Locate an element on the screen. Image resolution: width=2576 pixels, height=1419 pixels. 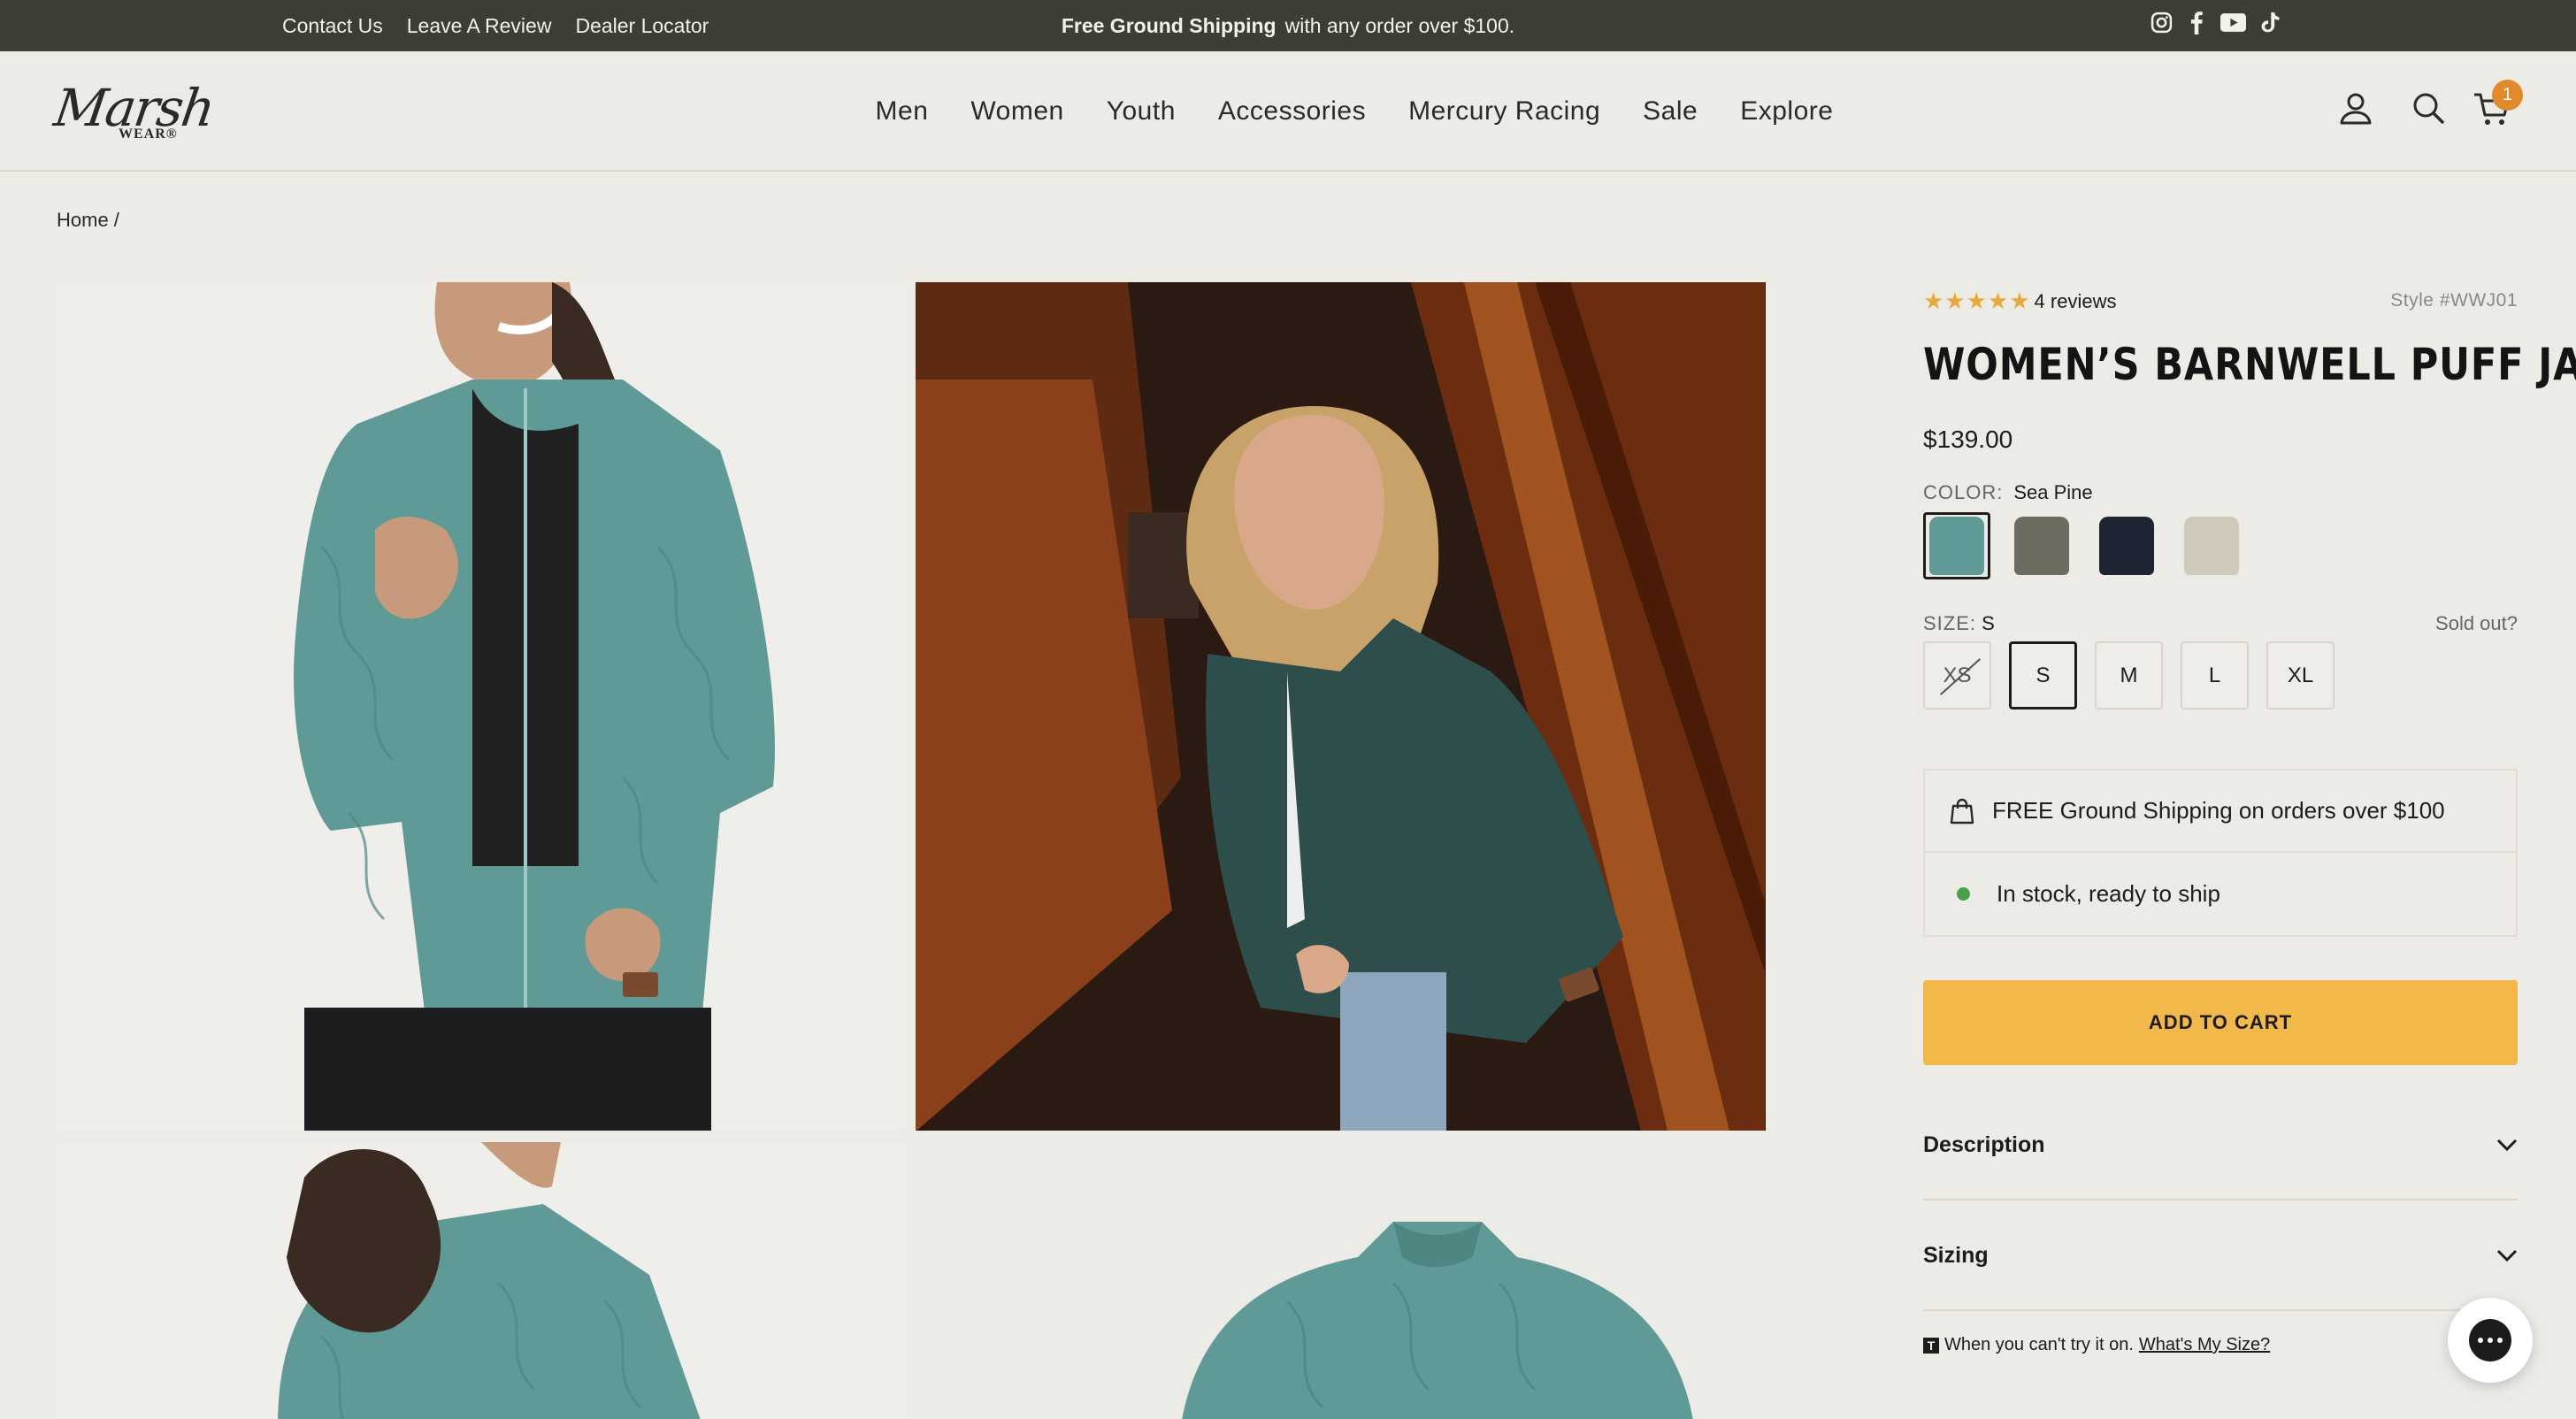
true-fit-logo-icon: T is located at coordinates (1931, 1346).